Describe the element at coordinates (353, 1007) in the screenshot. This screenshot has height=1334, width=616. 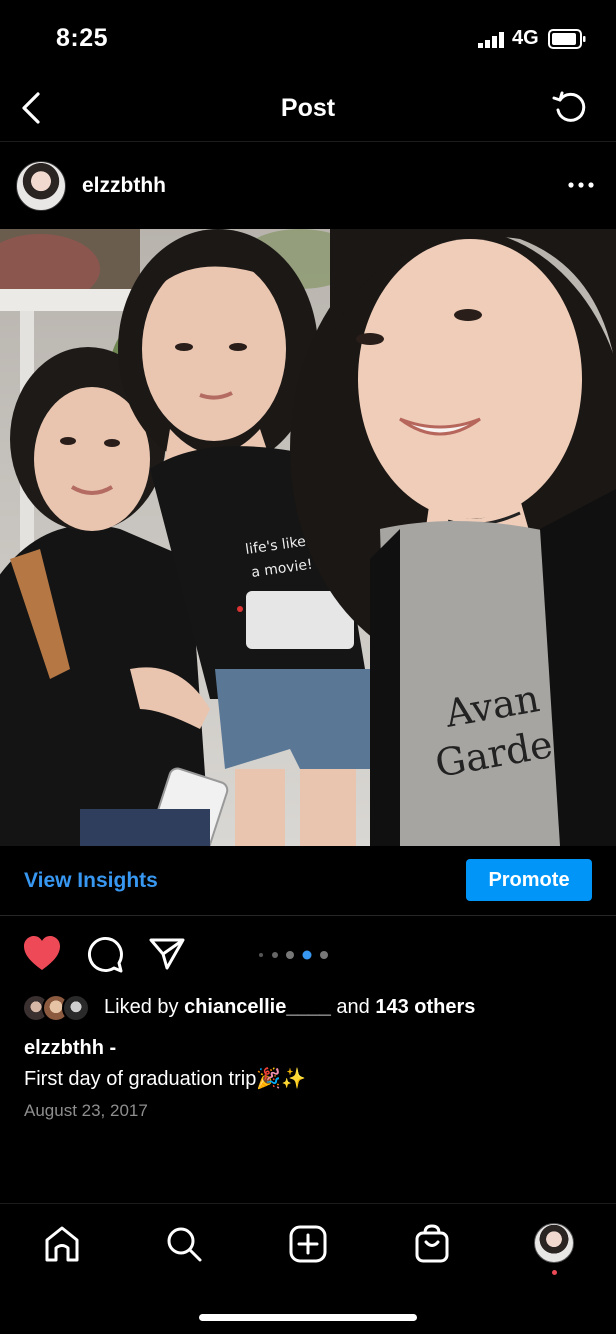
I see `likes-middle: and` at that location.